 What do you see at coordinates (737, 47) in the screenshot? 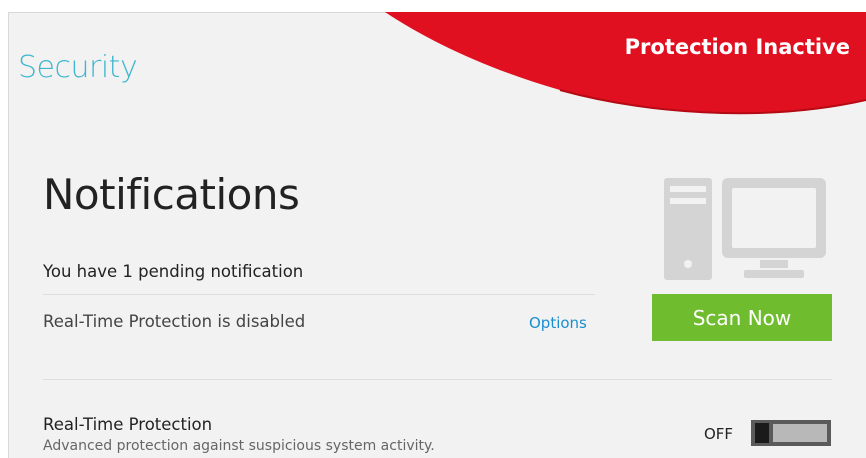
I see `protection-status-text: Protection Inactive` at bounding box center [737, 47].